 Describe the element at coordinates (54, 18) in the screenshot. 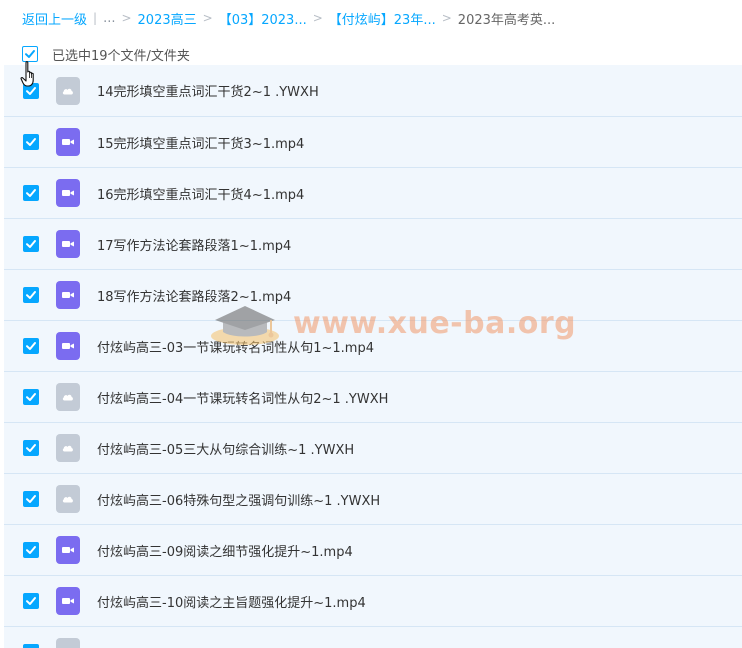

I see `back-link: 返回上一级` at that location.